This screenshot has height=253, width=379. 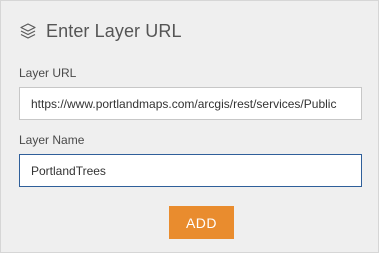 I want to click on layers-icon, so click(x=28, y=31).